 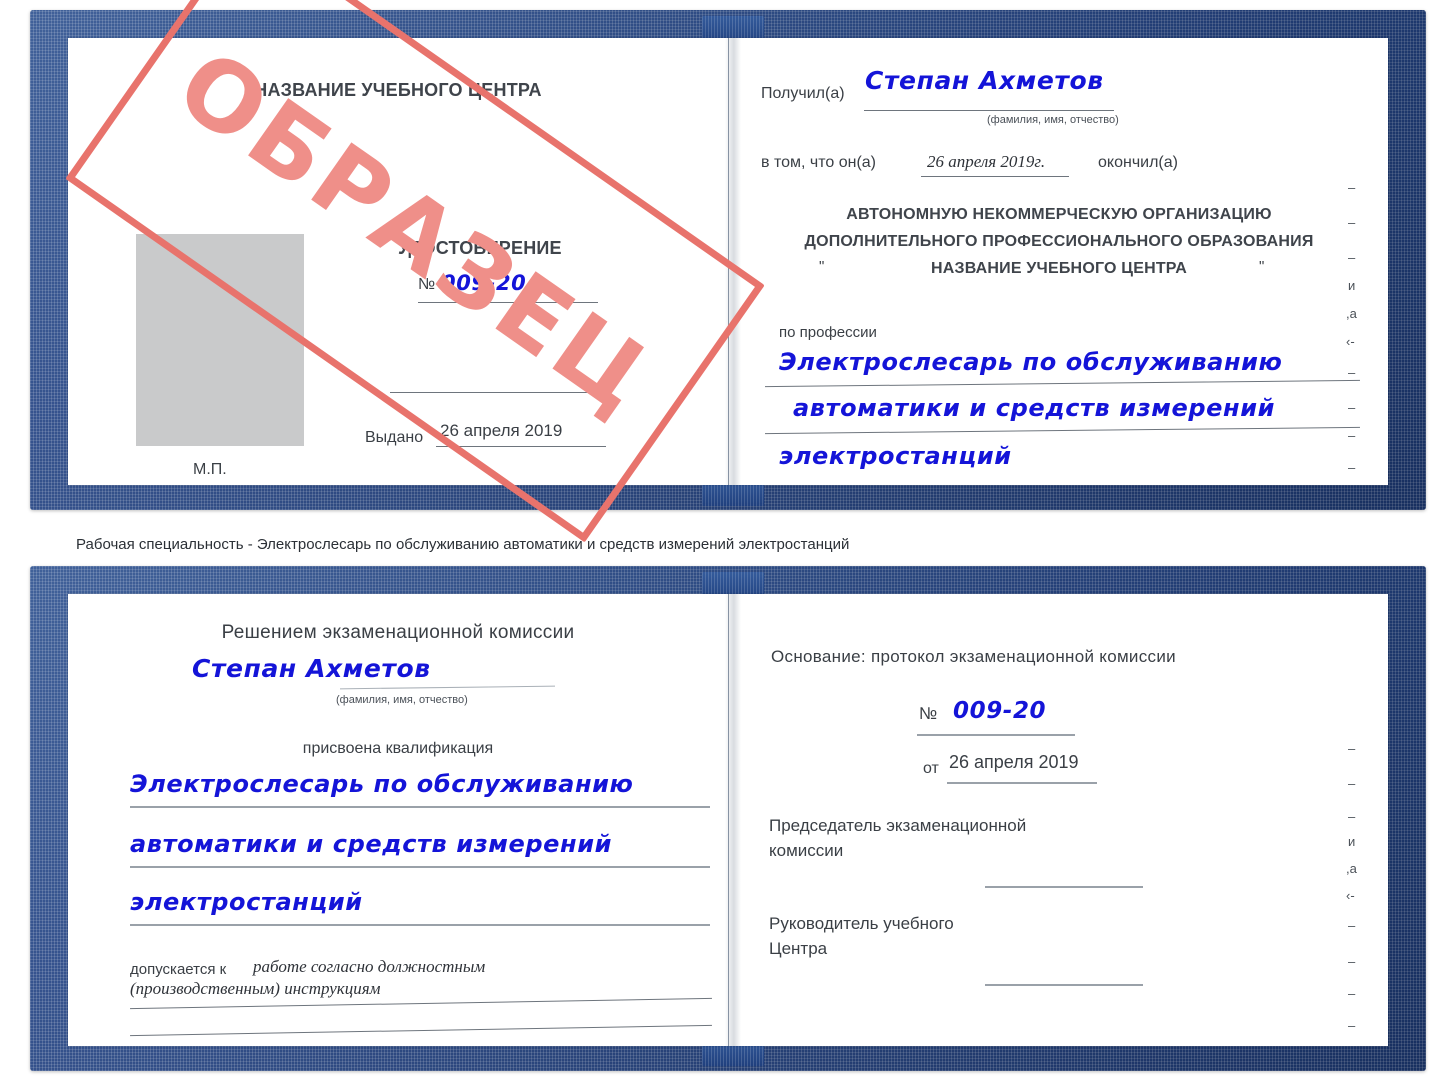 I want to click on spine-shadow-top, so click(x=733, y=261).